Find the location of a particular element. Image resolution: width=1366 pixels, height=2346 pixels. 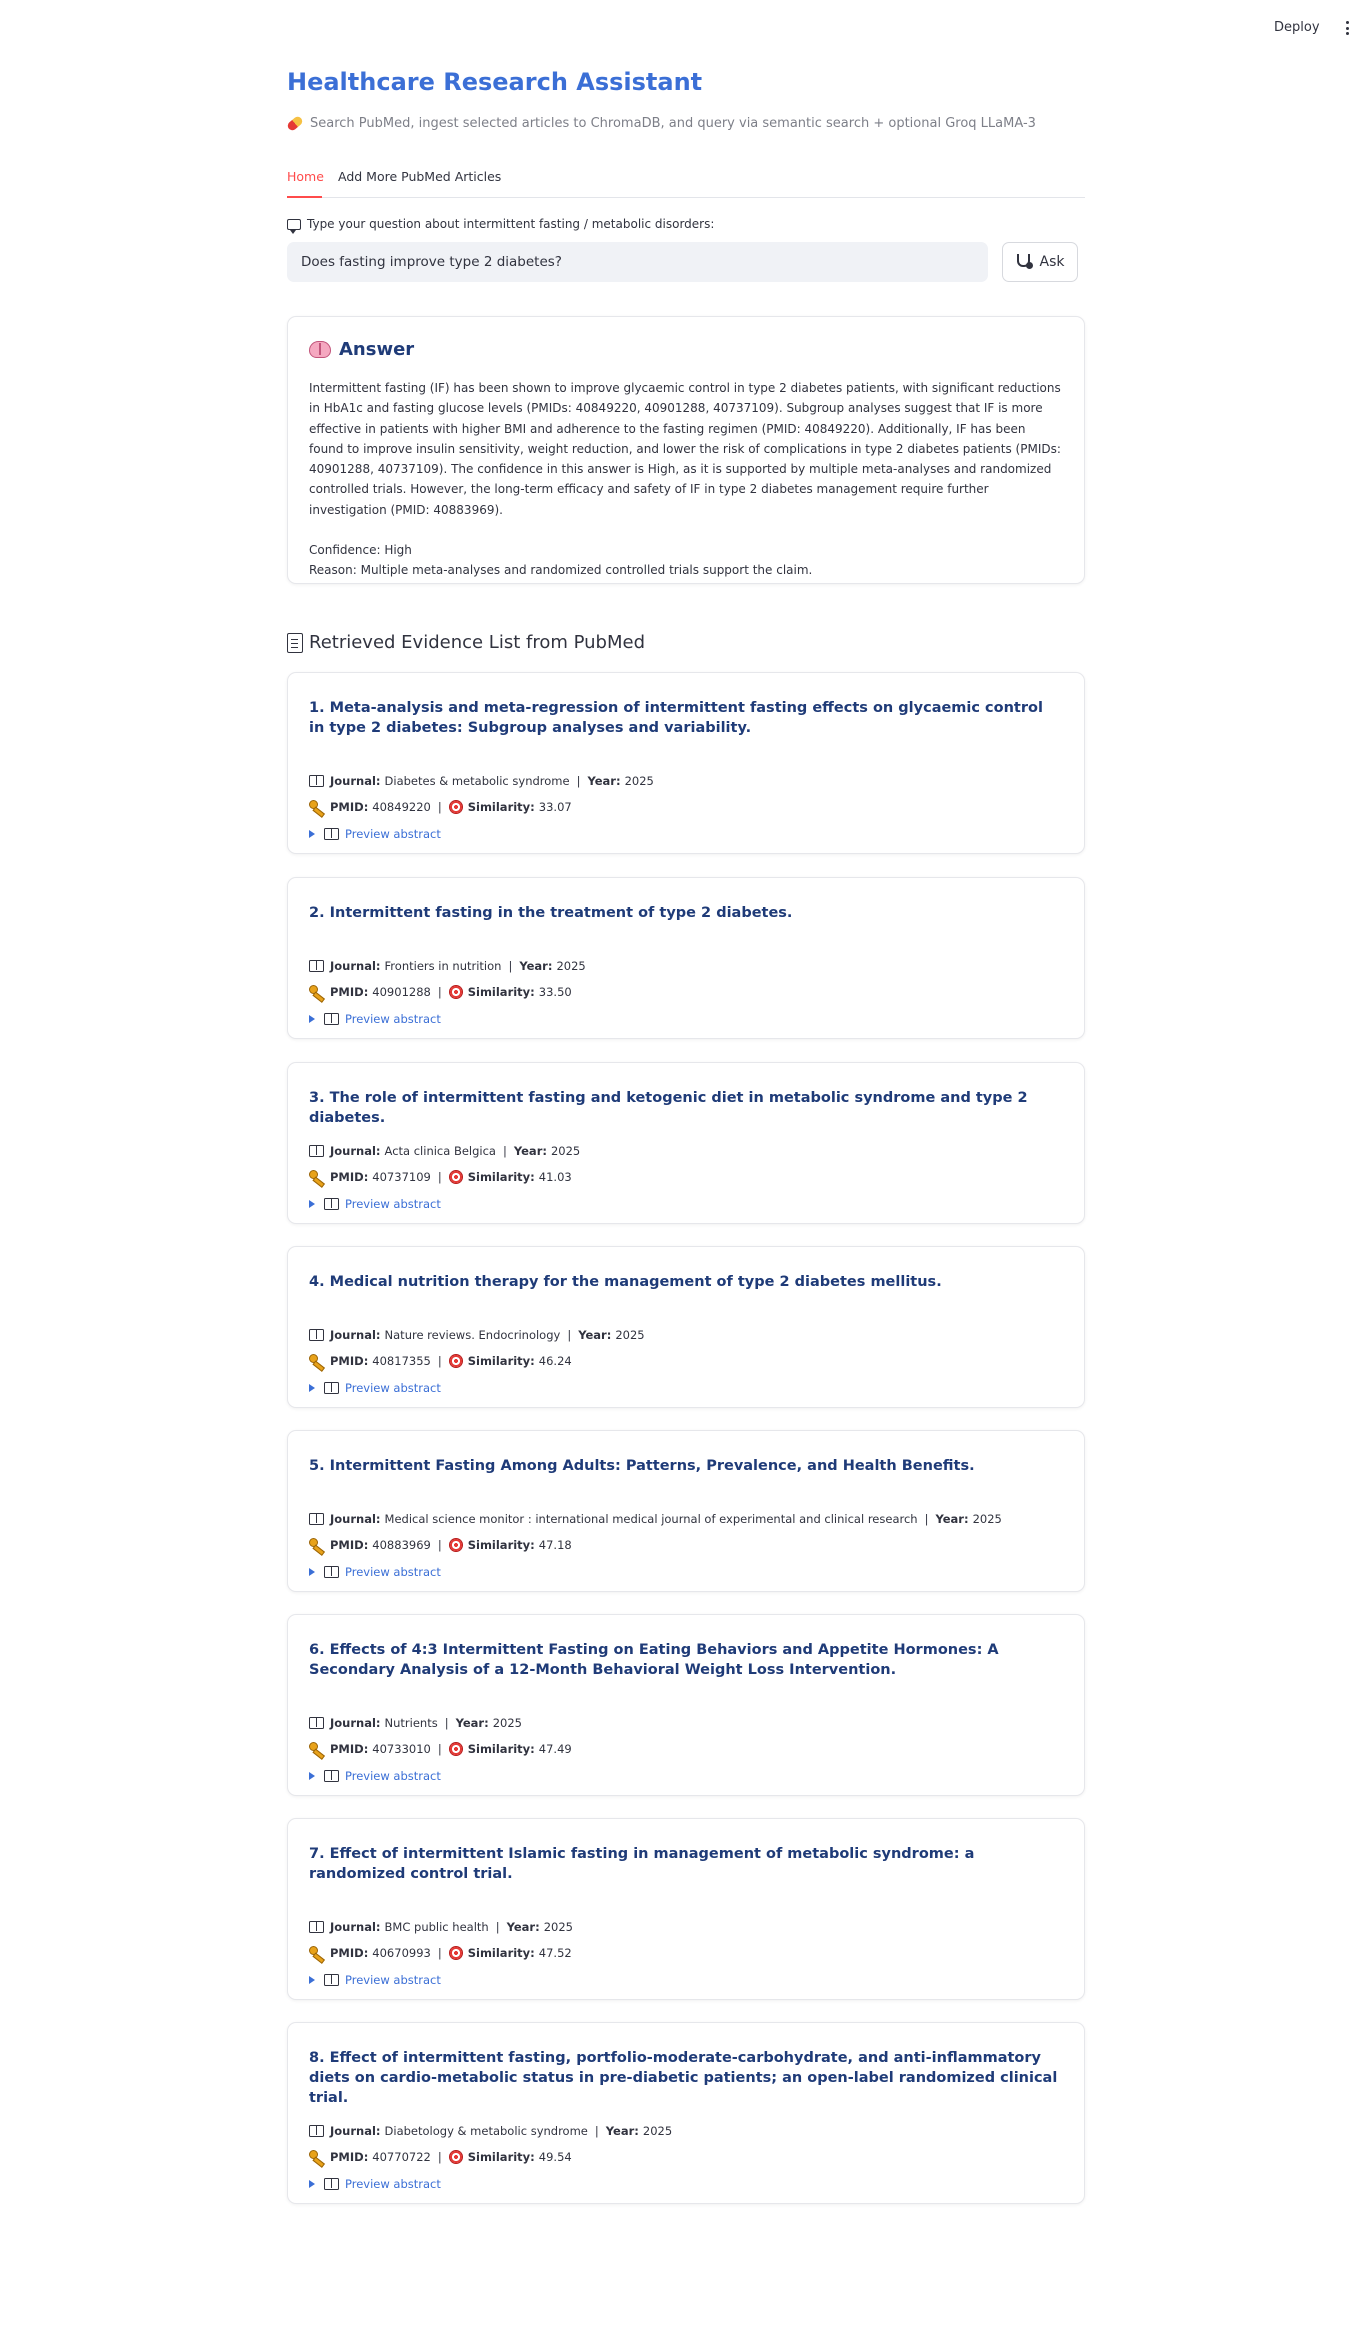

tab-add-more-pubmed-articles: Add More PubMed Articles is located at coordinates (419, 176).